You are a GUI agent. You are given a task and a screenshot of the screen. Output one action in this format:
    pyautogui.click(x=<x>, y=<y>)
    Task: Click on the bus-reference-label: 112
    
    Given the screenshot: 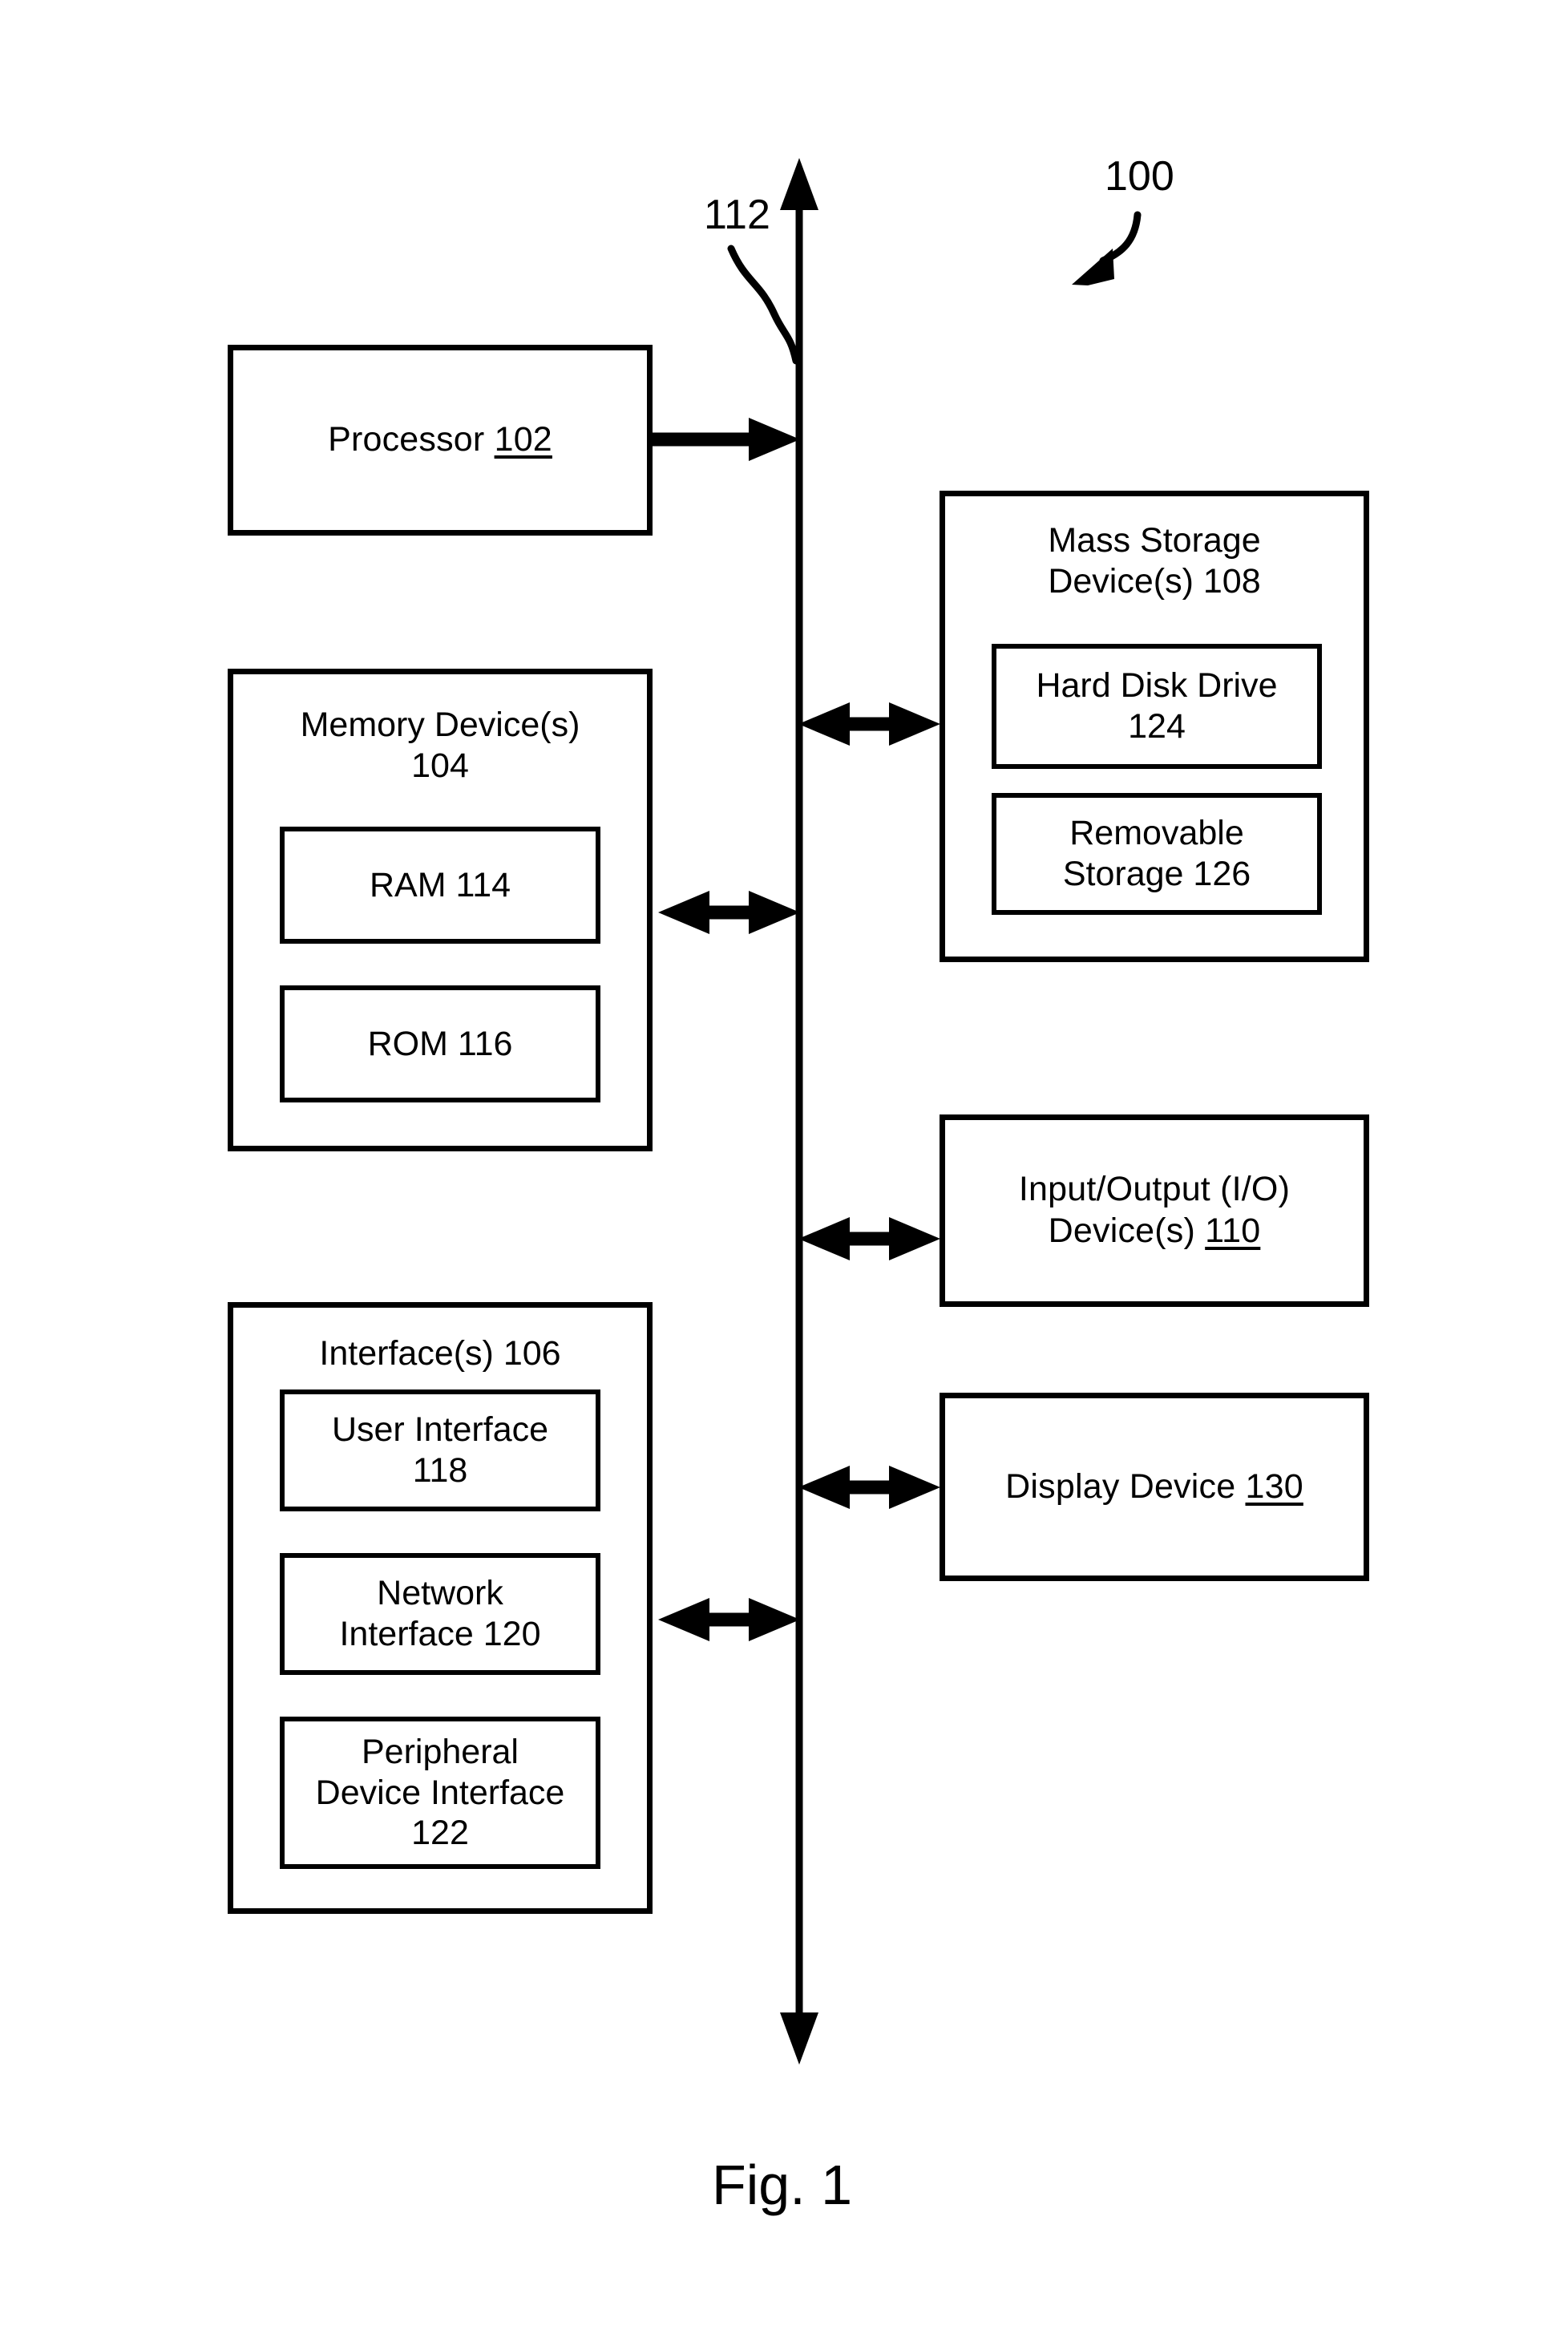 What is the action you would take?
    pyautogui.click(x=737, y=215)
    